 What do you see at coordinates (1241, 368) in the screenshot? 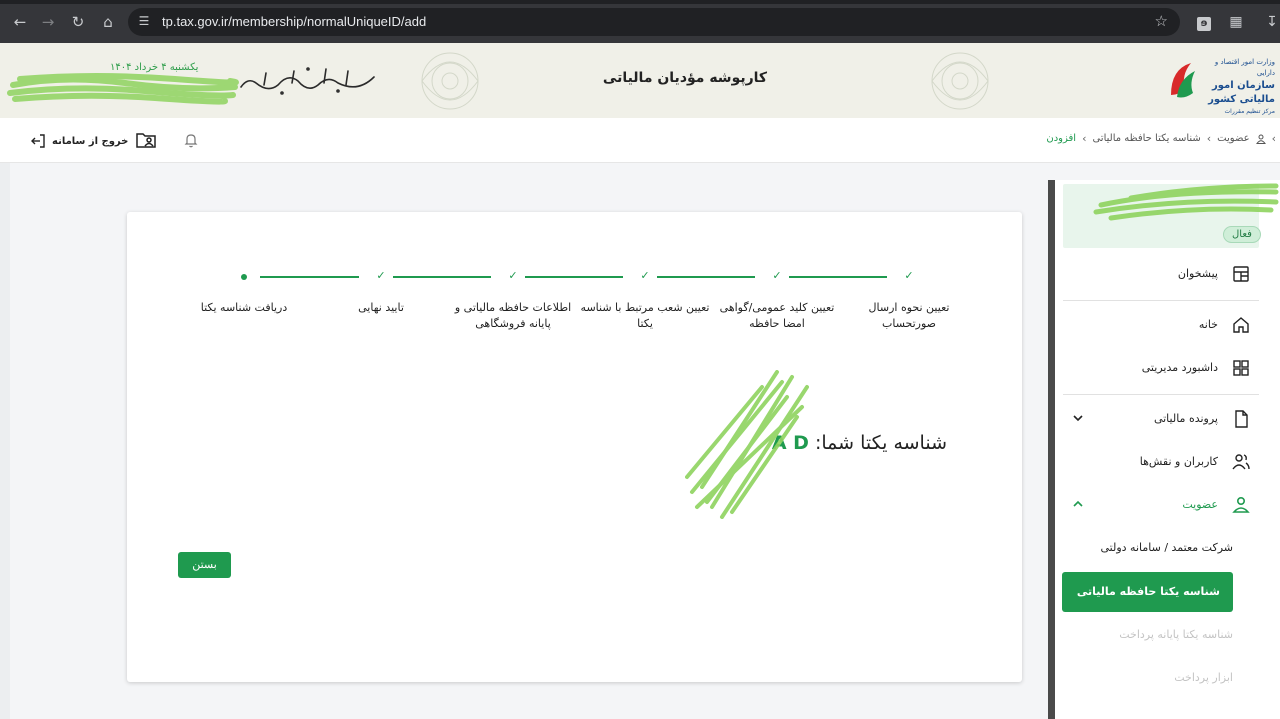
I see `grid-icon` at bounding box center [1241, 368].